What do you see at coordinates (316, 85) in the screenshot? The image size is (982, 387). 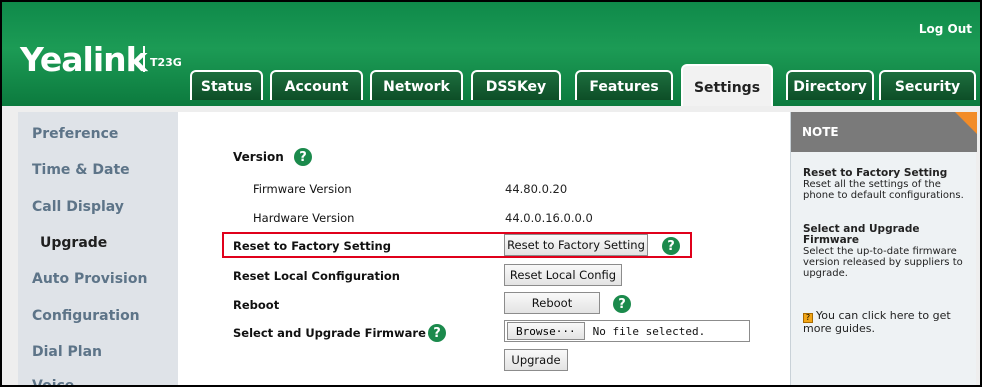 I see `tab-account: Account` at bounding box center [316, 85].